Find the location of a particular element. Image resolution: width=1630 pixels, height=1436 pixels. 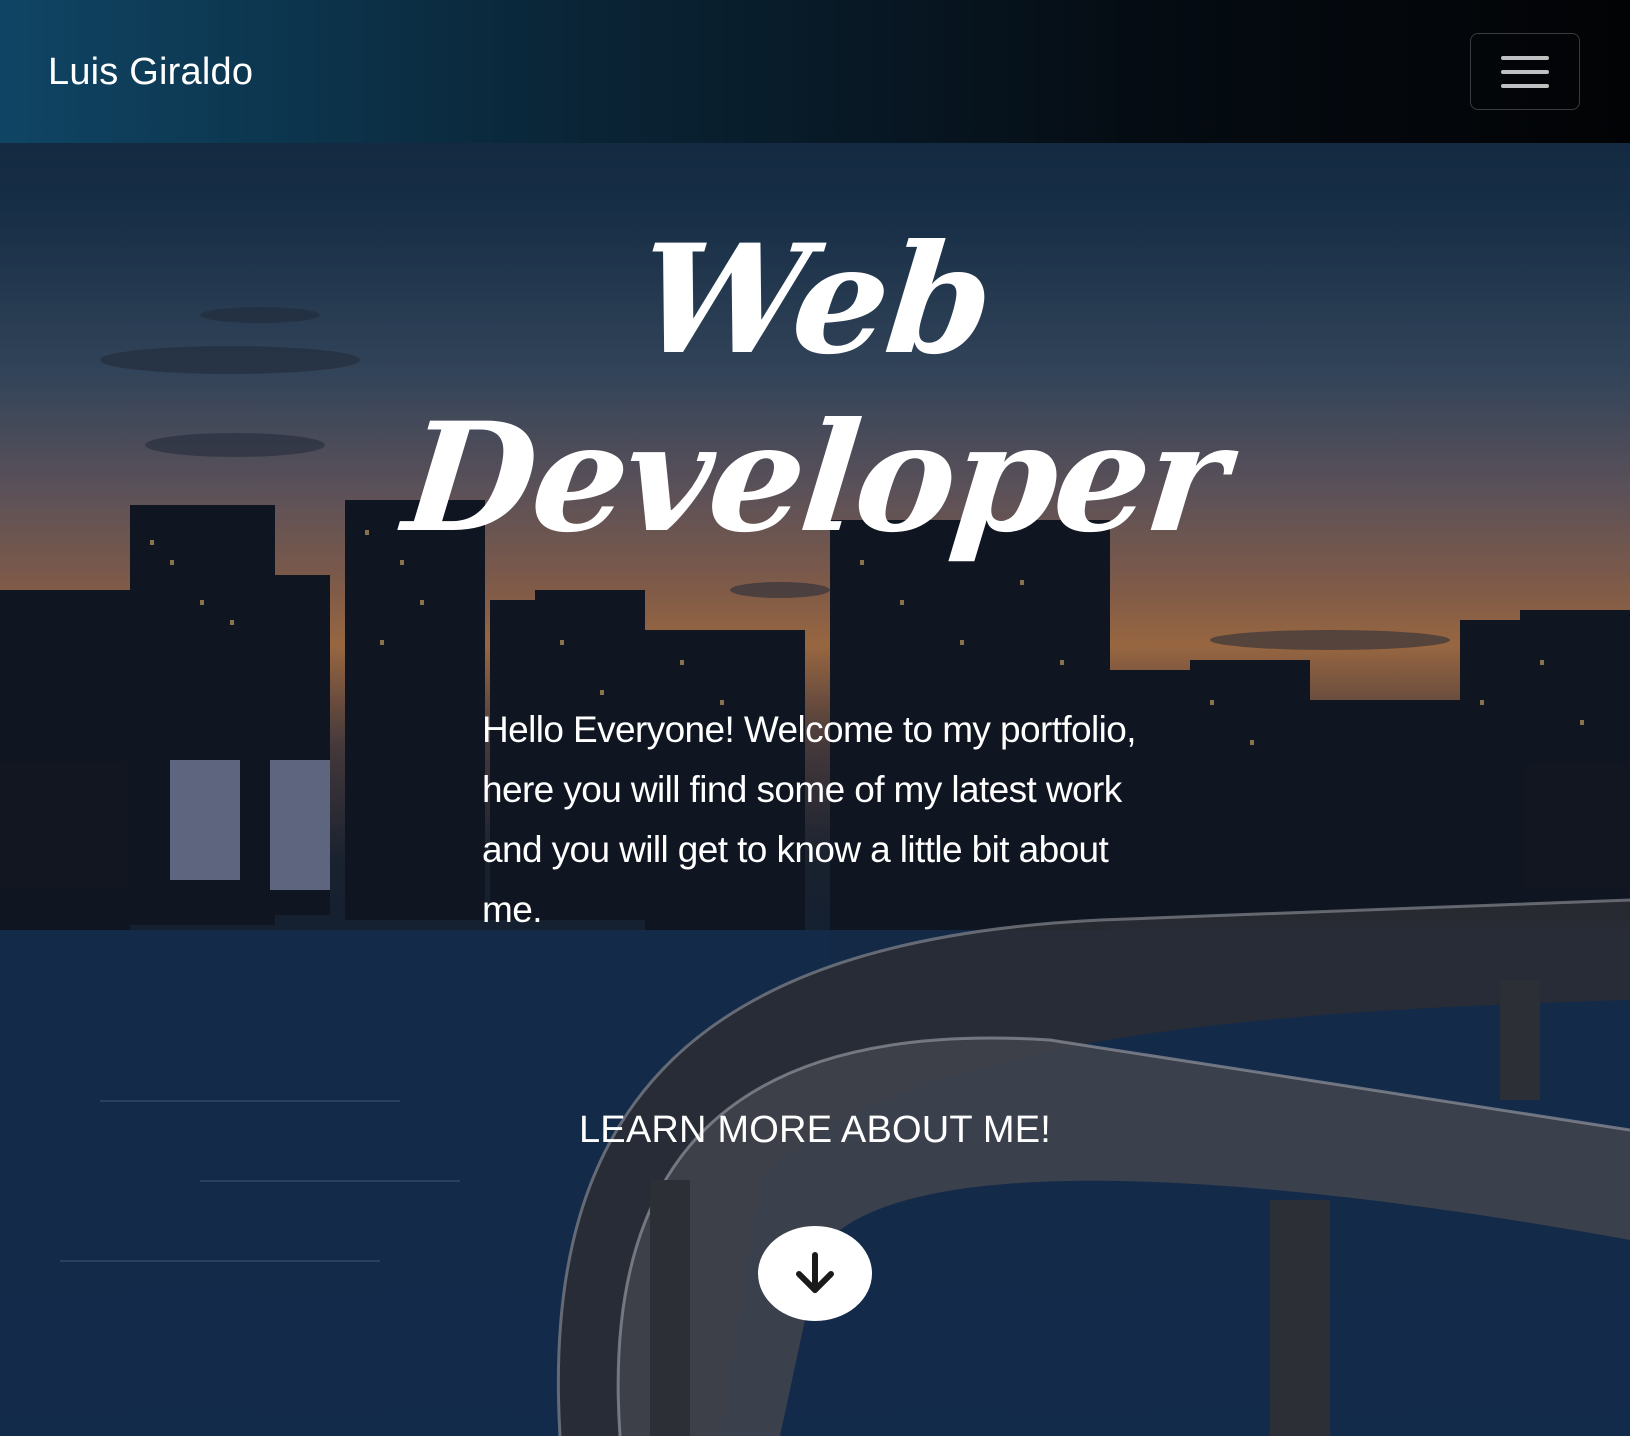

navbar: Luis Giraldo is located at coordinates (815, 71).